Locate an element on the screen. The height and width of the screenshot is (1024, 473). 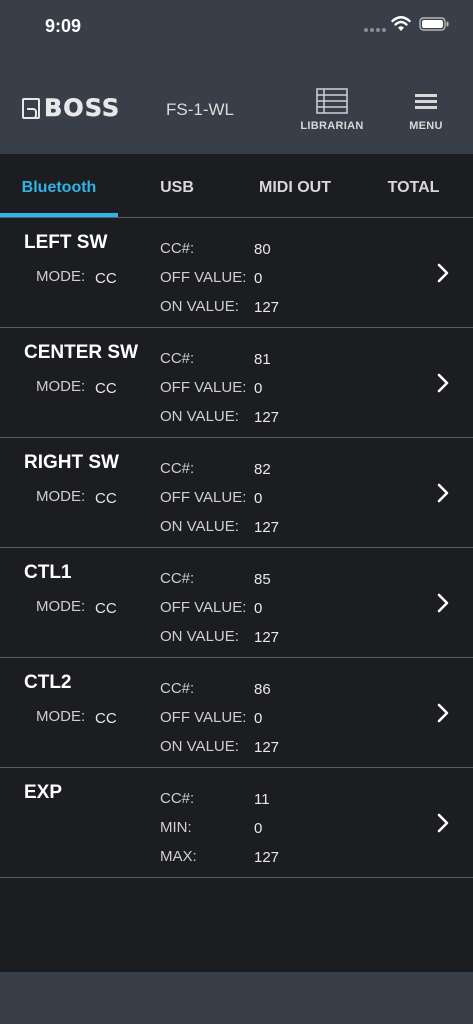
param-value: 82 is located at coordinates (262, 469).